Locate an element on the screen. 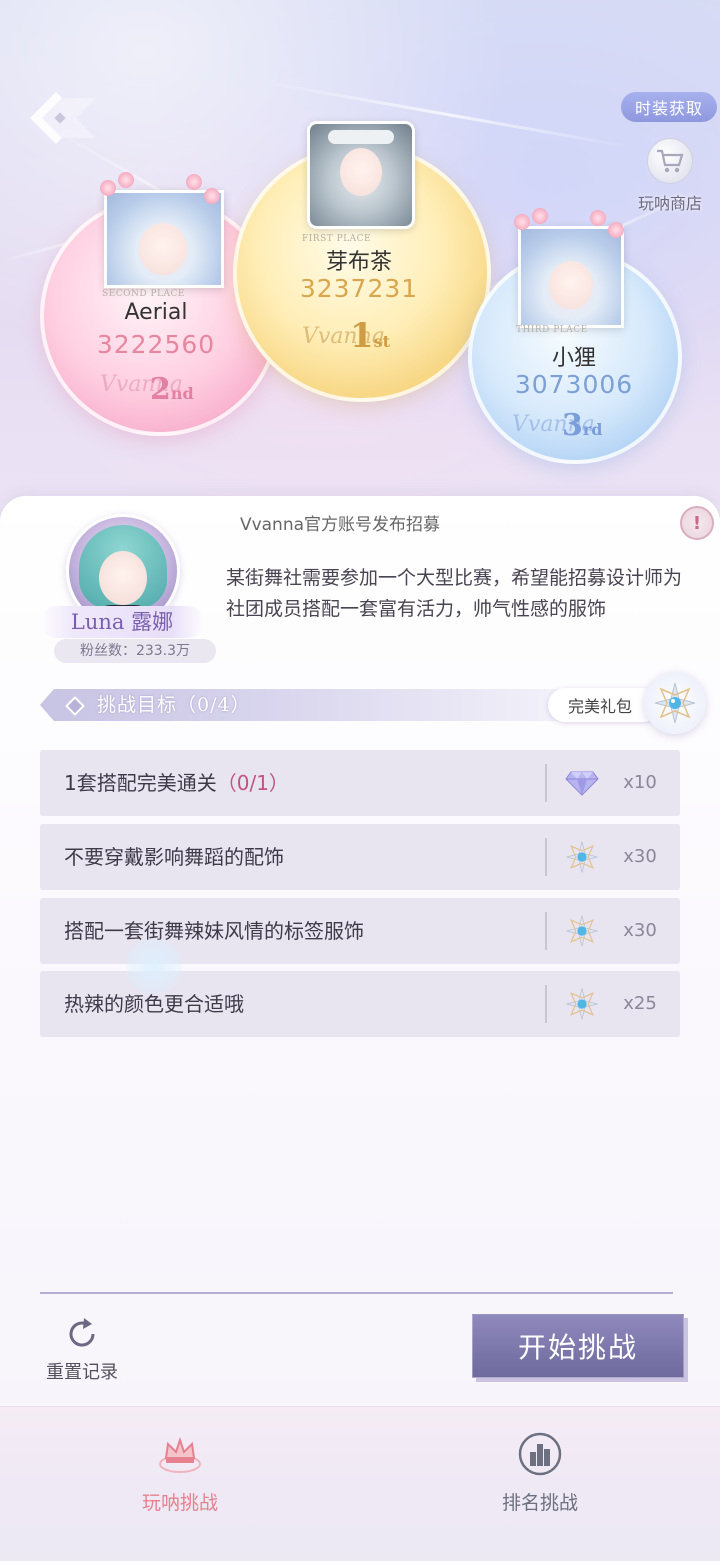 Image resolution: width=720 pixels, height=1561 pixels. player-name-second: Aerial is located at coordinates (156, 312).